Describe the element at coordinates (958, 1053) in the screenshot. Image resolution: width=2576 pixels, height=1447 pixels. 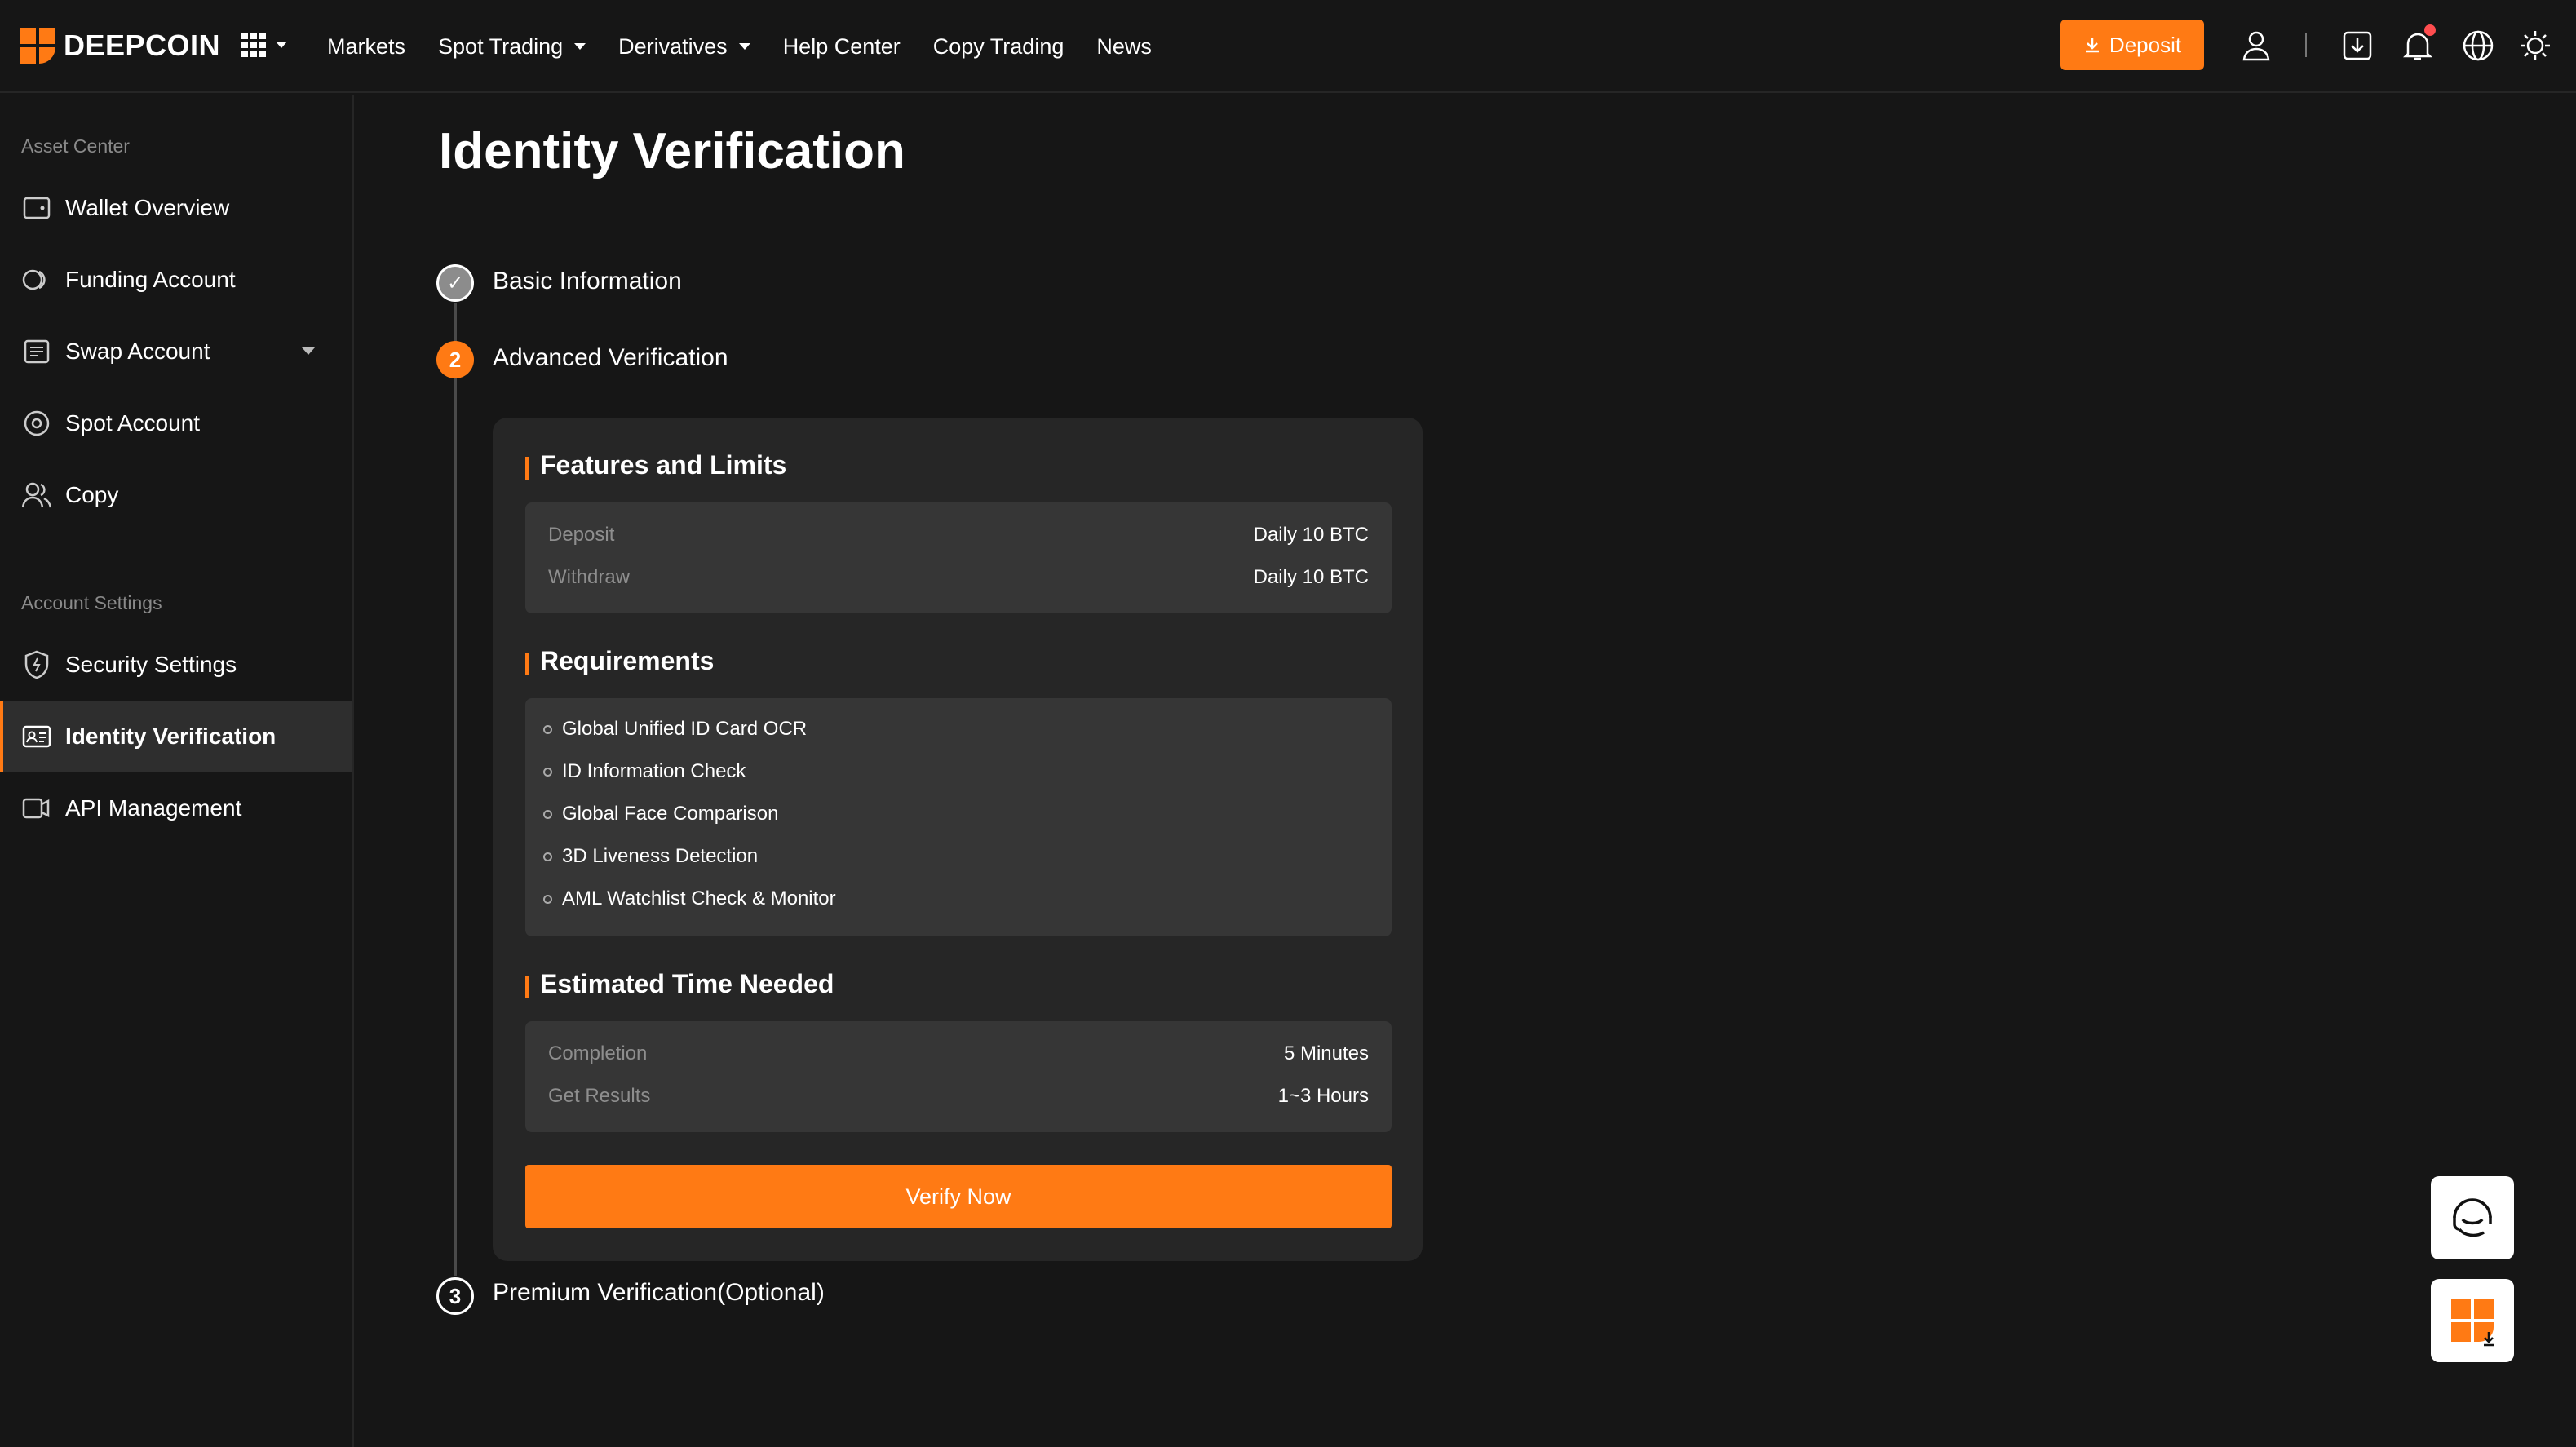
I see `time-row-completion: Completion 5 Minutes` at that location.